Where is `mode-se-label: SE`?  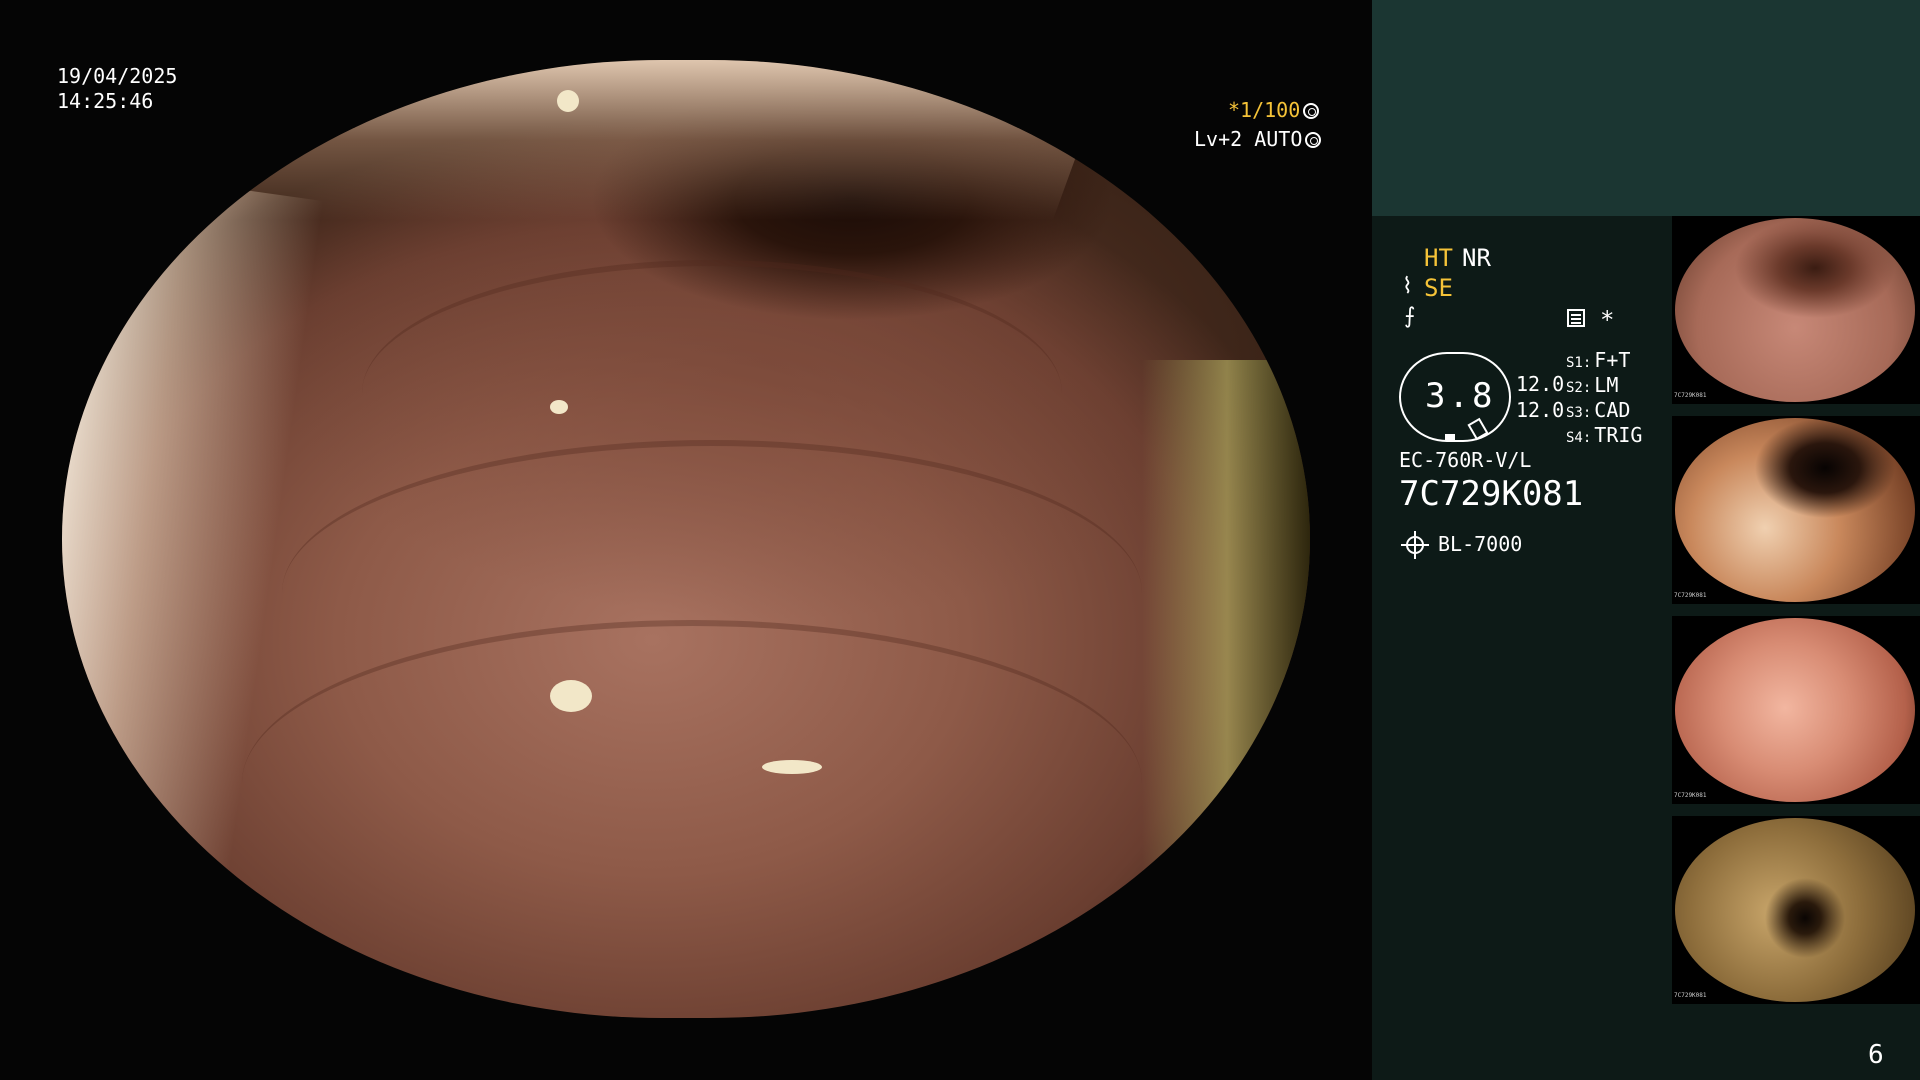
mode-se-label: SE is located at coordinates (1438, 288).